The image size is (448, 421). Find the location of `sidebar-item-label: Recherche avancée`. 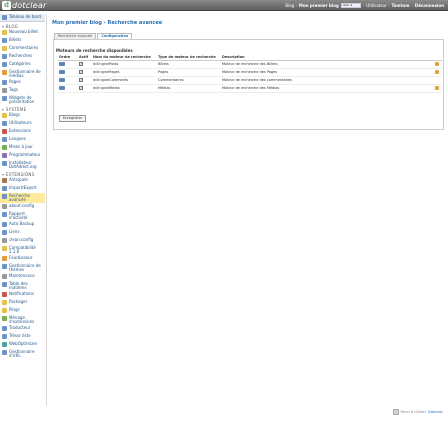

sidebar-item-label: Recherche avancée is located at coordinates (20, 197).